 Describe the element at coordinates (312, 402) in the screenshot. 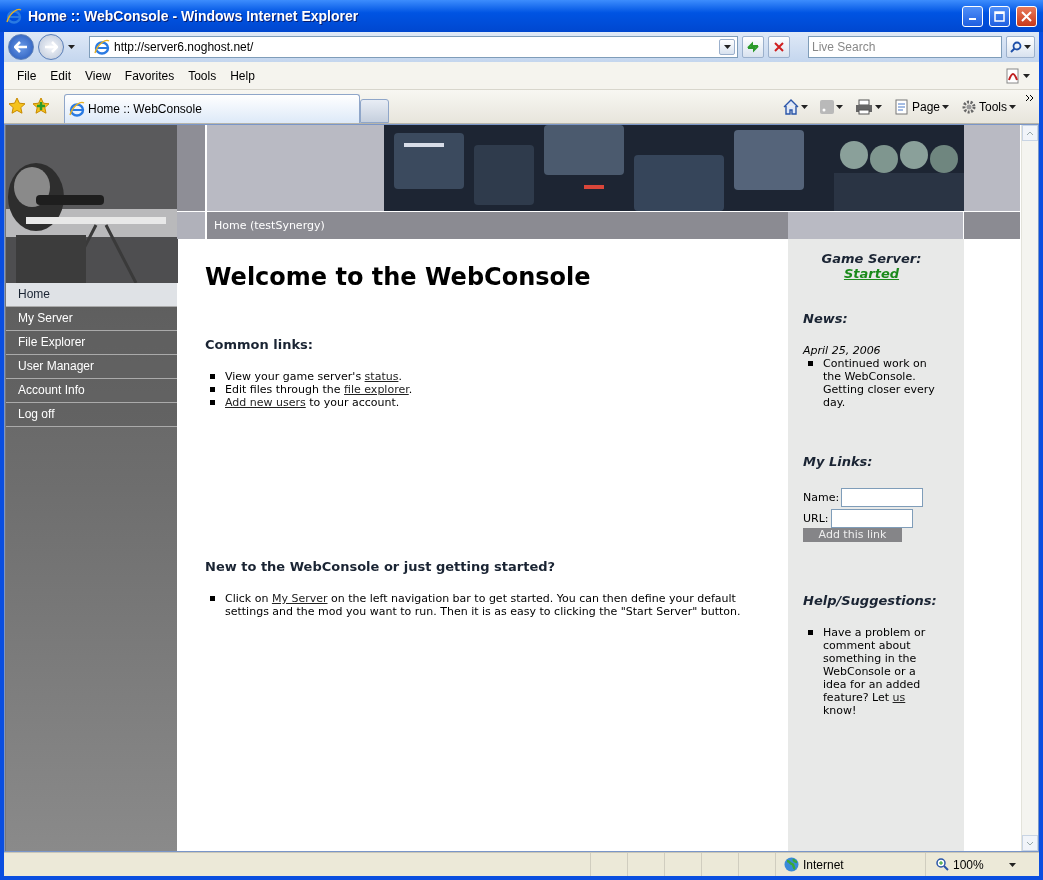

I see `list-item: Add new users to your account.` at that location.